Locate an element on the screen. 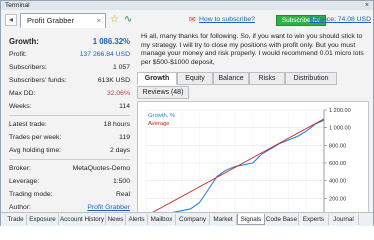 This screenshot has width=374, height=240. bottom-tab-experts: Experts is located at coordinates (314, 219).